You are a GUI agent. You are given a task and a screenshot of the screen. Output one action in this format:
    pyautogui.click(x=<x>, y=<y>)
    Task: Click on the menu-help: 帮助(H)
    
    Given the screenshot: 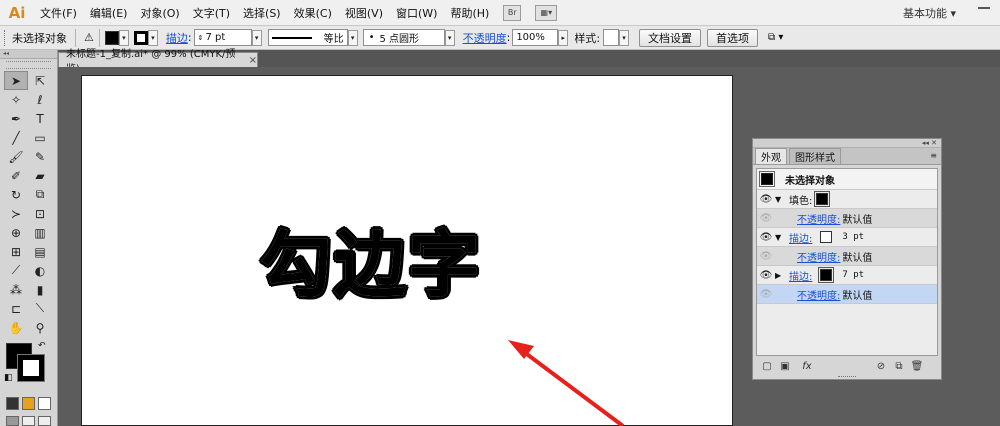 What is the action you would take?
    pyautogui.click(x=469, y=13)
    